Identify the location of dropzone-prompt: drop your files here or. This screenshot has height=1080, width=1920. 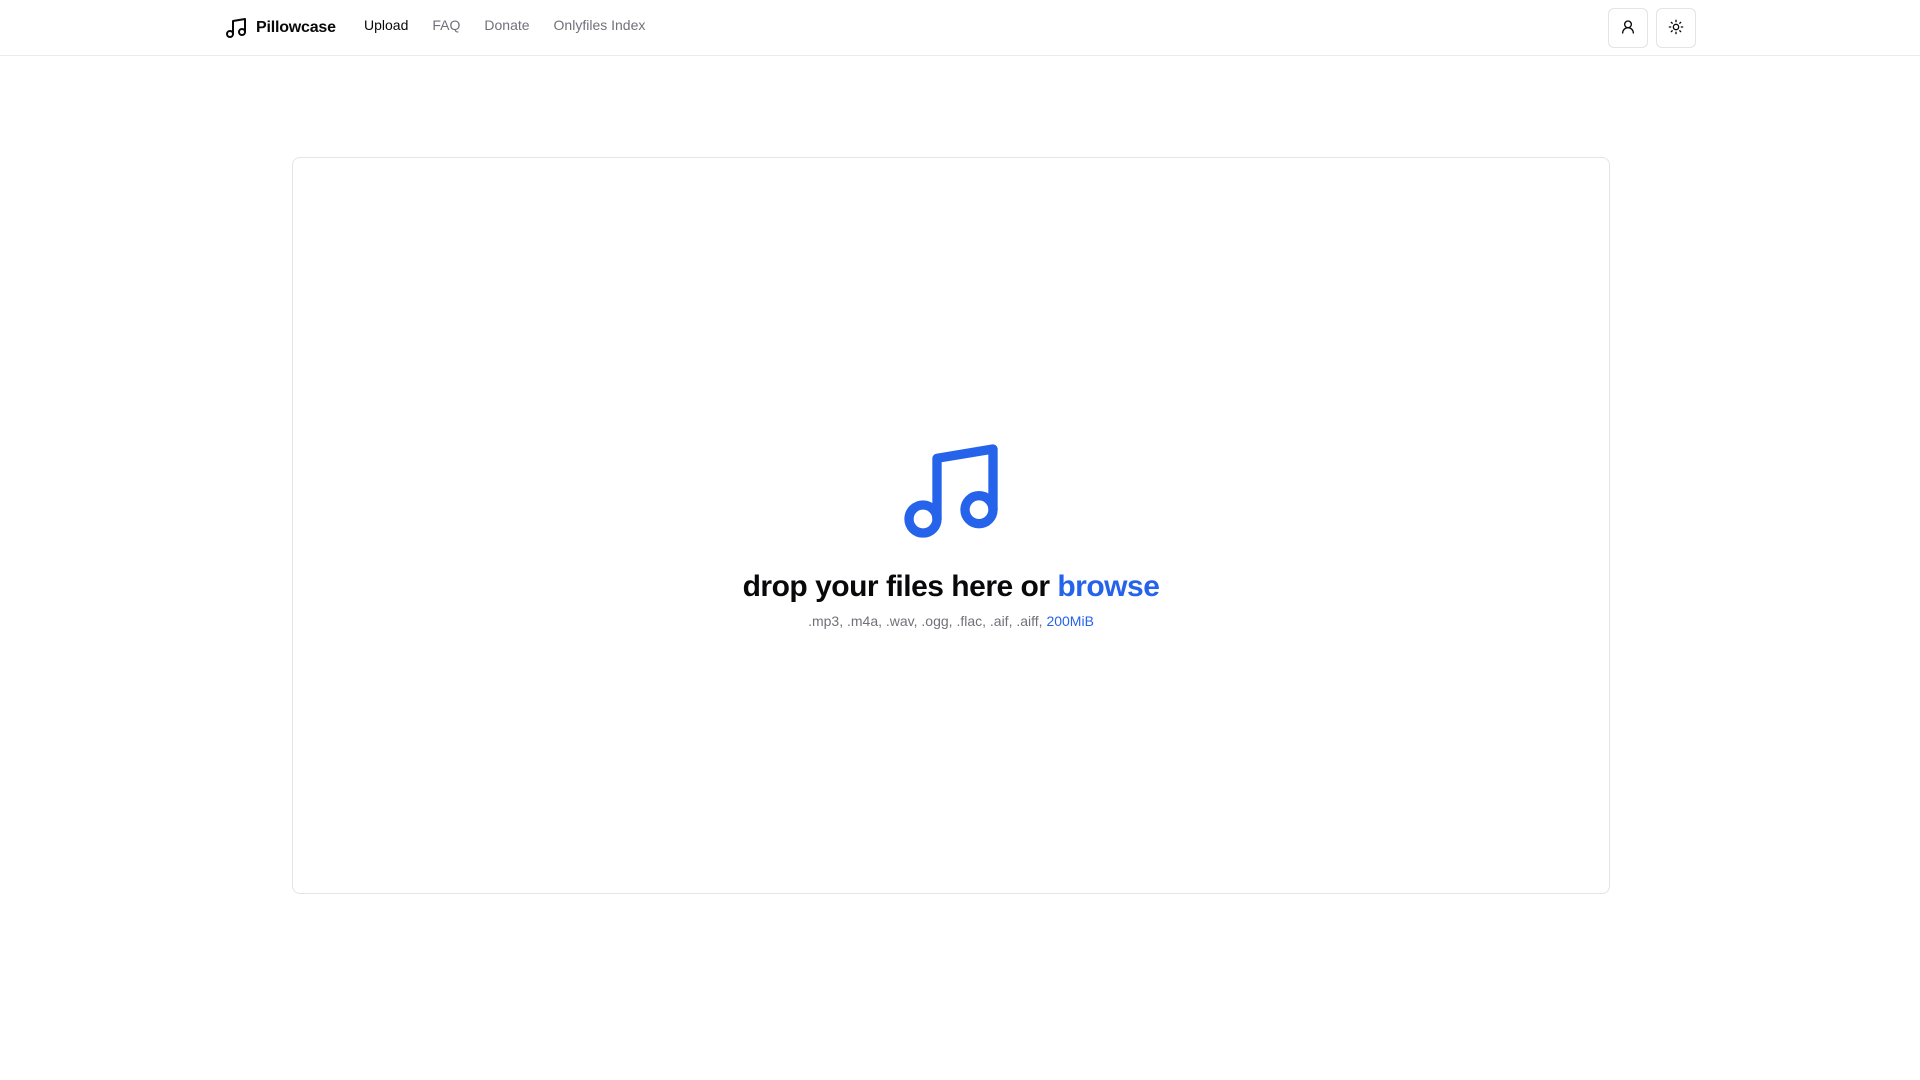
(900, 586).